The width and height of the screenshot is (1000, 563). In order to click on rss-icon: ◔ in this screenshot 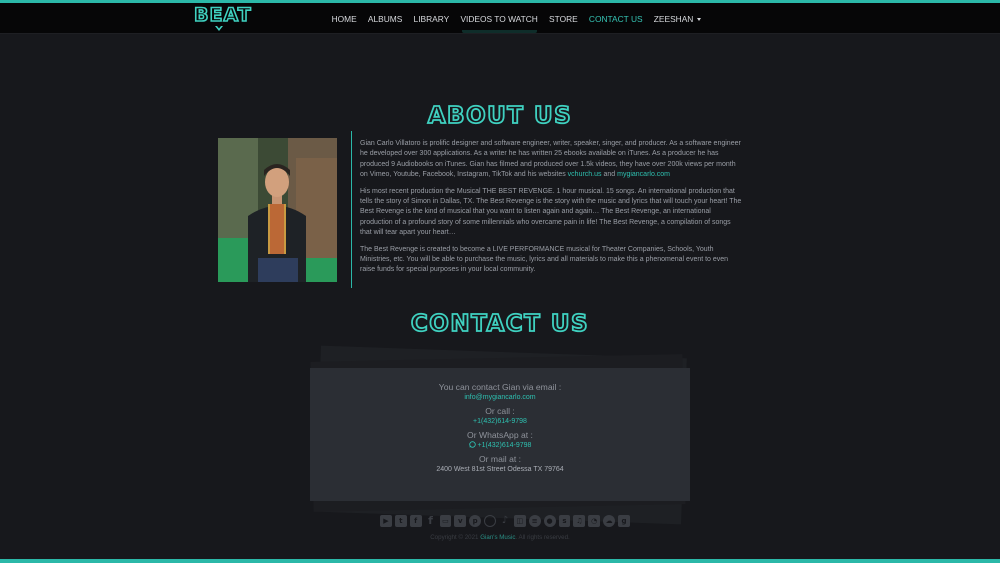, I will do `click(594, 520)`.